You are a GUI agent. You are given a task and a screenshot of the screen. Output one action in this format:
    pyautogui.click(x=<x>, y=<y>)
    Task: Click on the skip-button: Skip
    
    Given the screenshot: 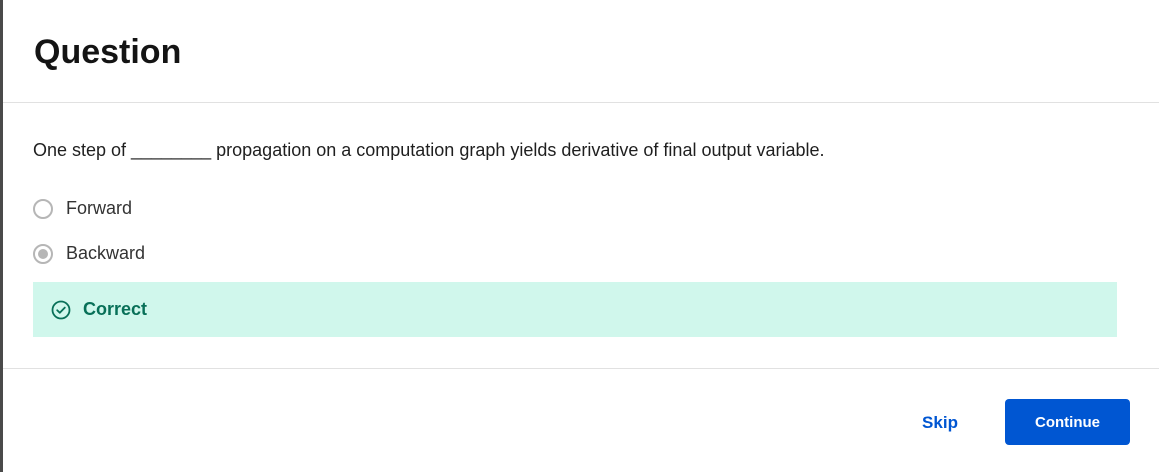 What is the action you would take?
    pyautogui.click(x=940, y=423)
    